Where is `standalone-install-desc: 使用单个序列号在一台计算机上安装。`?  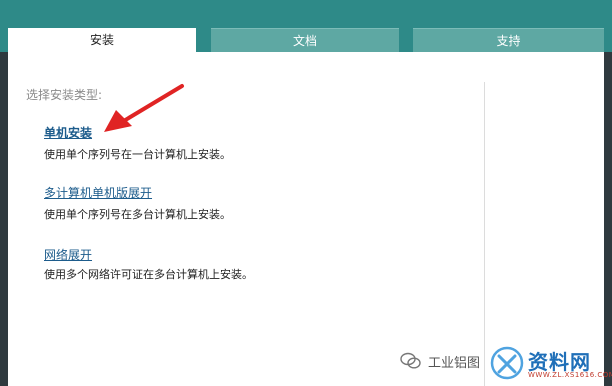
standalone-install-desc: 使用单个序列号在一台计算机上安装。 is located at coordinates (137, 154).